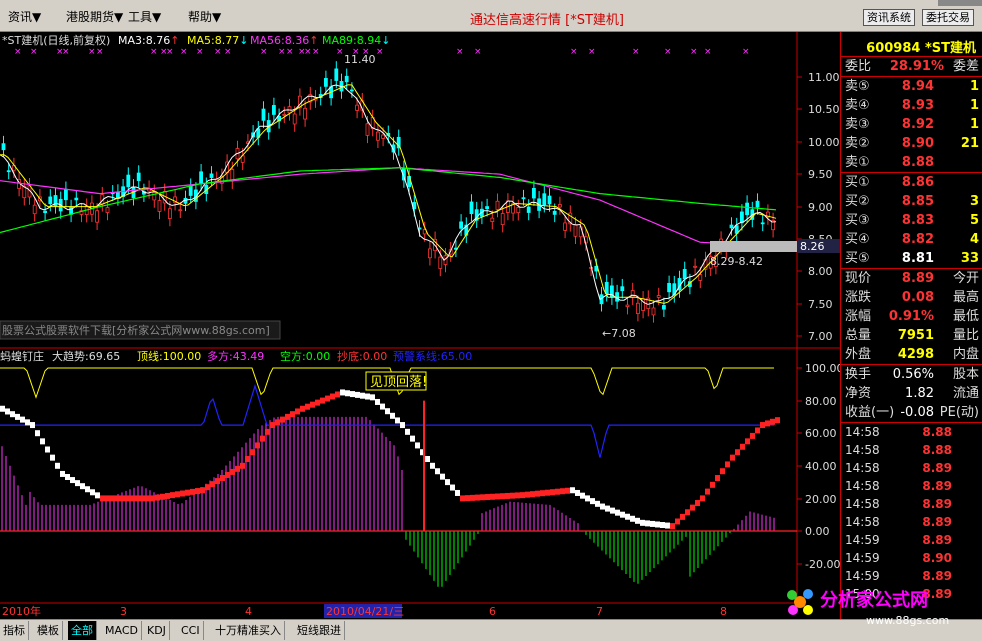 The image size is (982, 641). Describe the element at coordinates (319, 630) in the screenshot. I see `bottom-tab: 短线跟进` at that location.